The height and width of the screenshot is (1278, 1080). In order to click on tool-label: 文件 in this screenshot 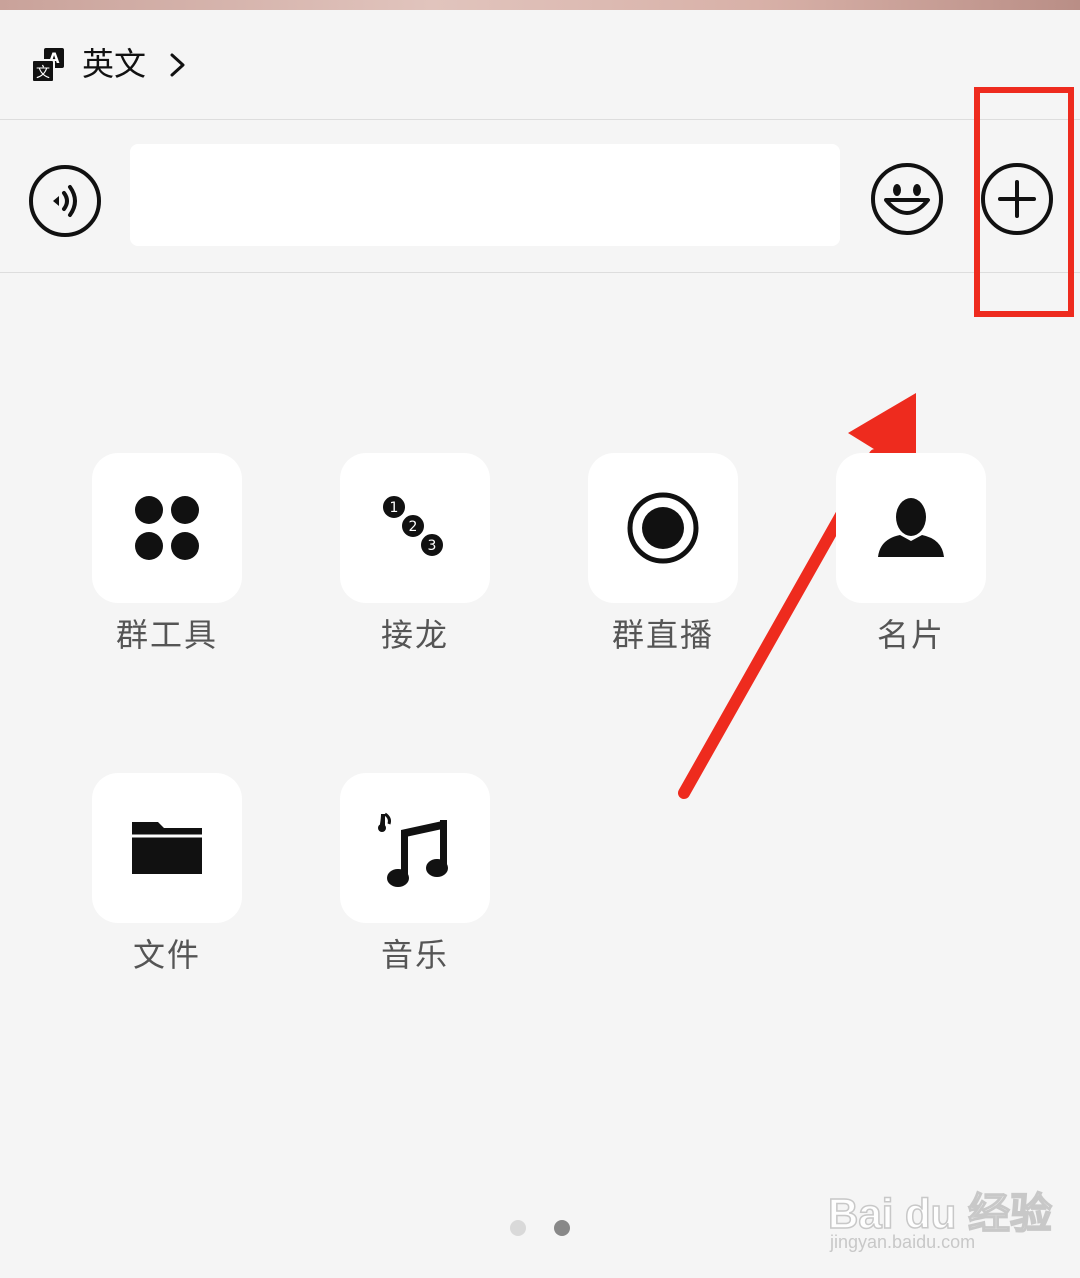, I will do `click(166, 955)`.